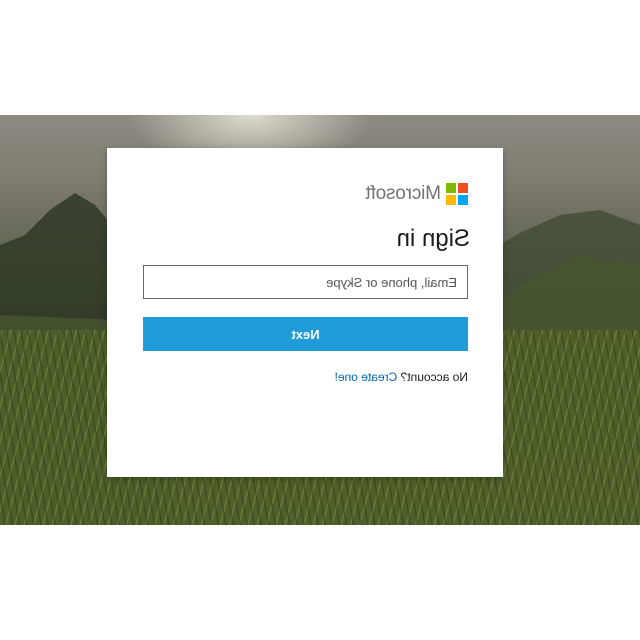 The height and width of the screenshot is (640, 640). What do you see at coordinates (451, 188) in the screenshot?
I see `logo-green-square` at bounding box center [451, 188].